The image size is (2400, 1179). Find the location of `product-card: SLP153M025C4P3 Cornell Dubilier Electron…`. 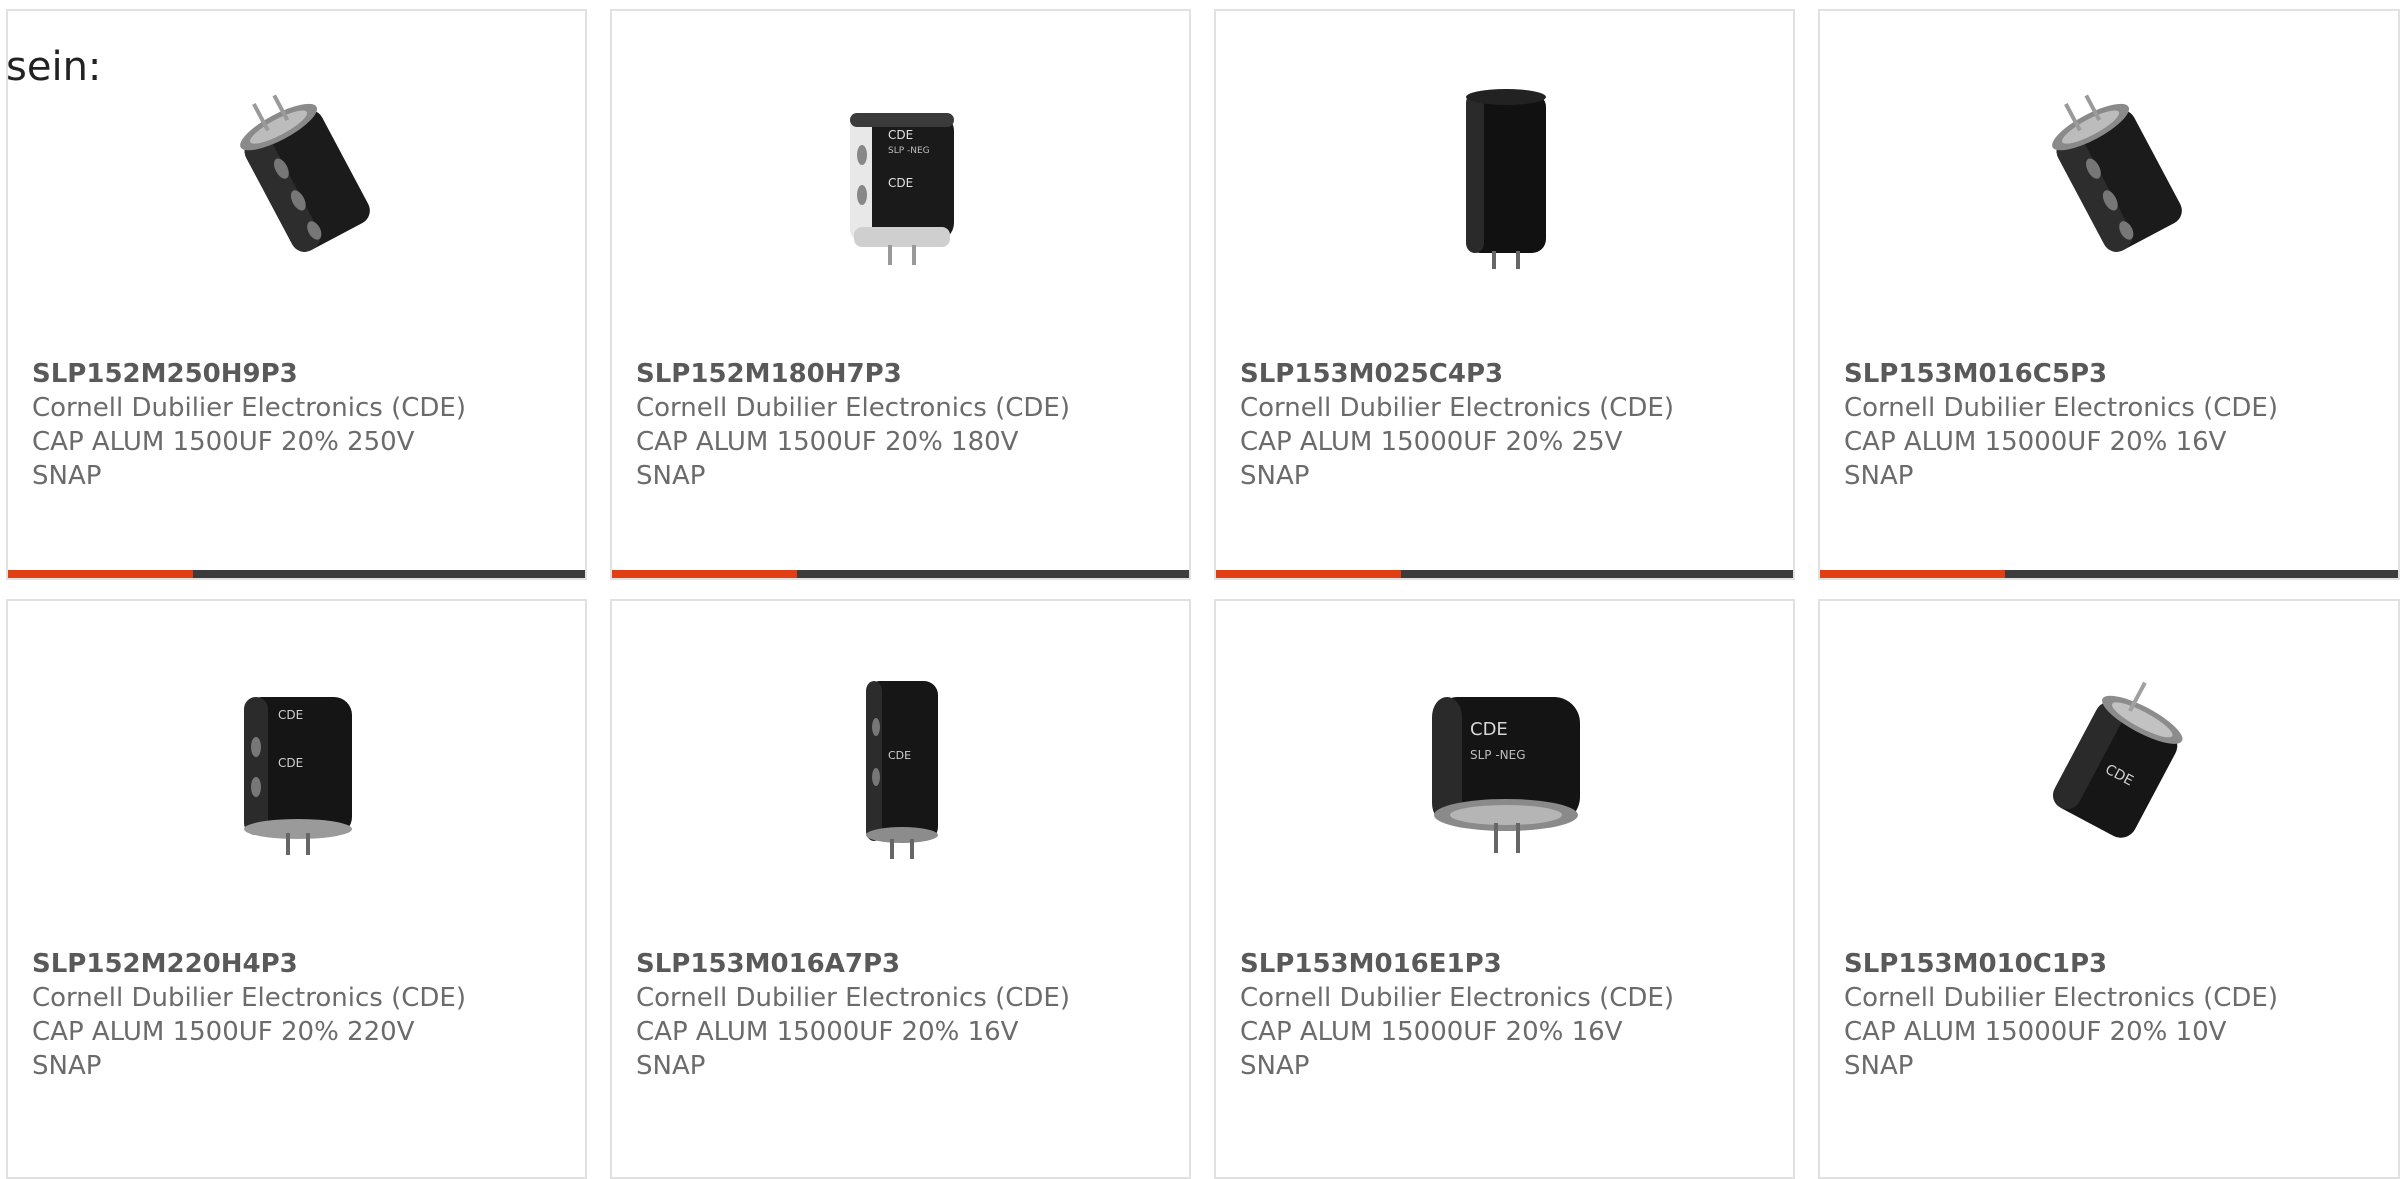

product-card: SLP153M025C4P3 Cornell Dubilier Electron… is located at coordinates (1504, 294).